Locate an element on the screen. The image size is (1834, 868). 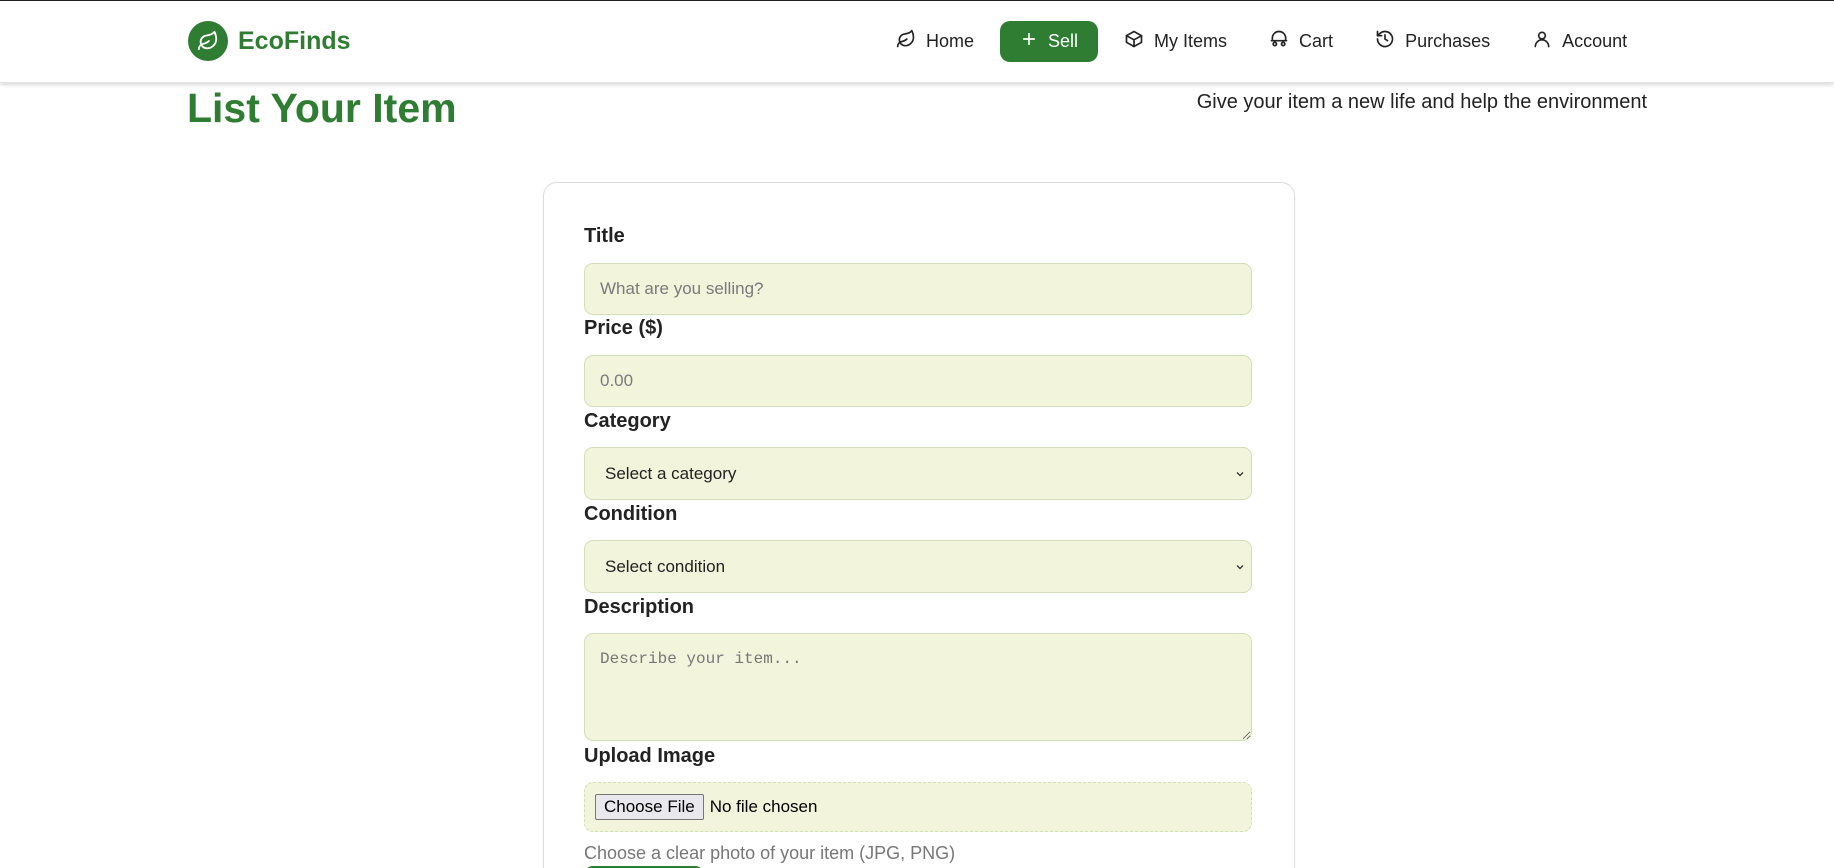
nav-my-items: My Items is located at coordinates (1175, 41).